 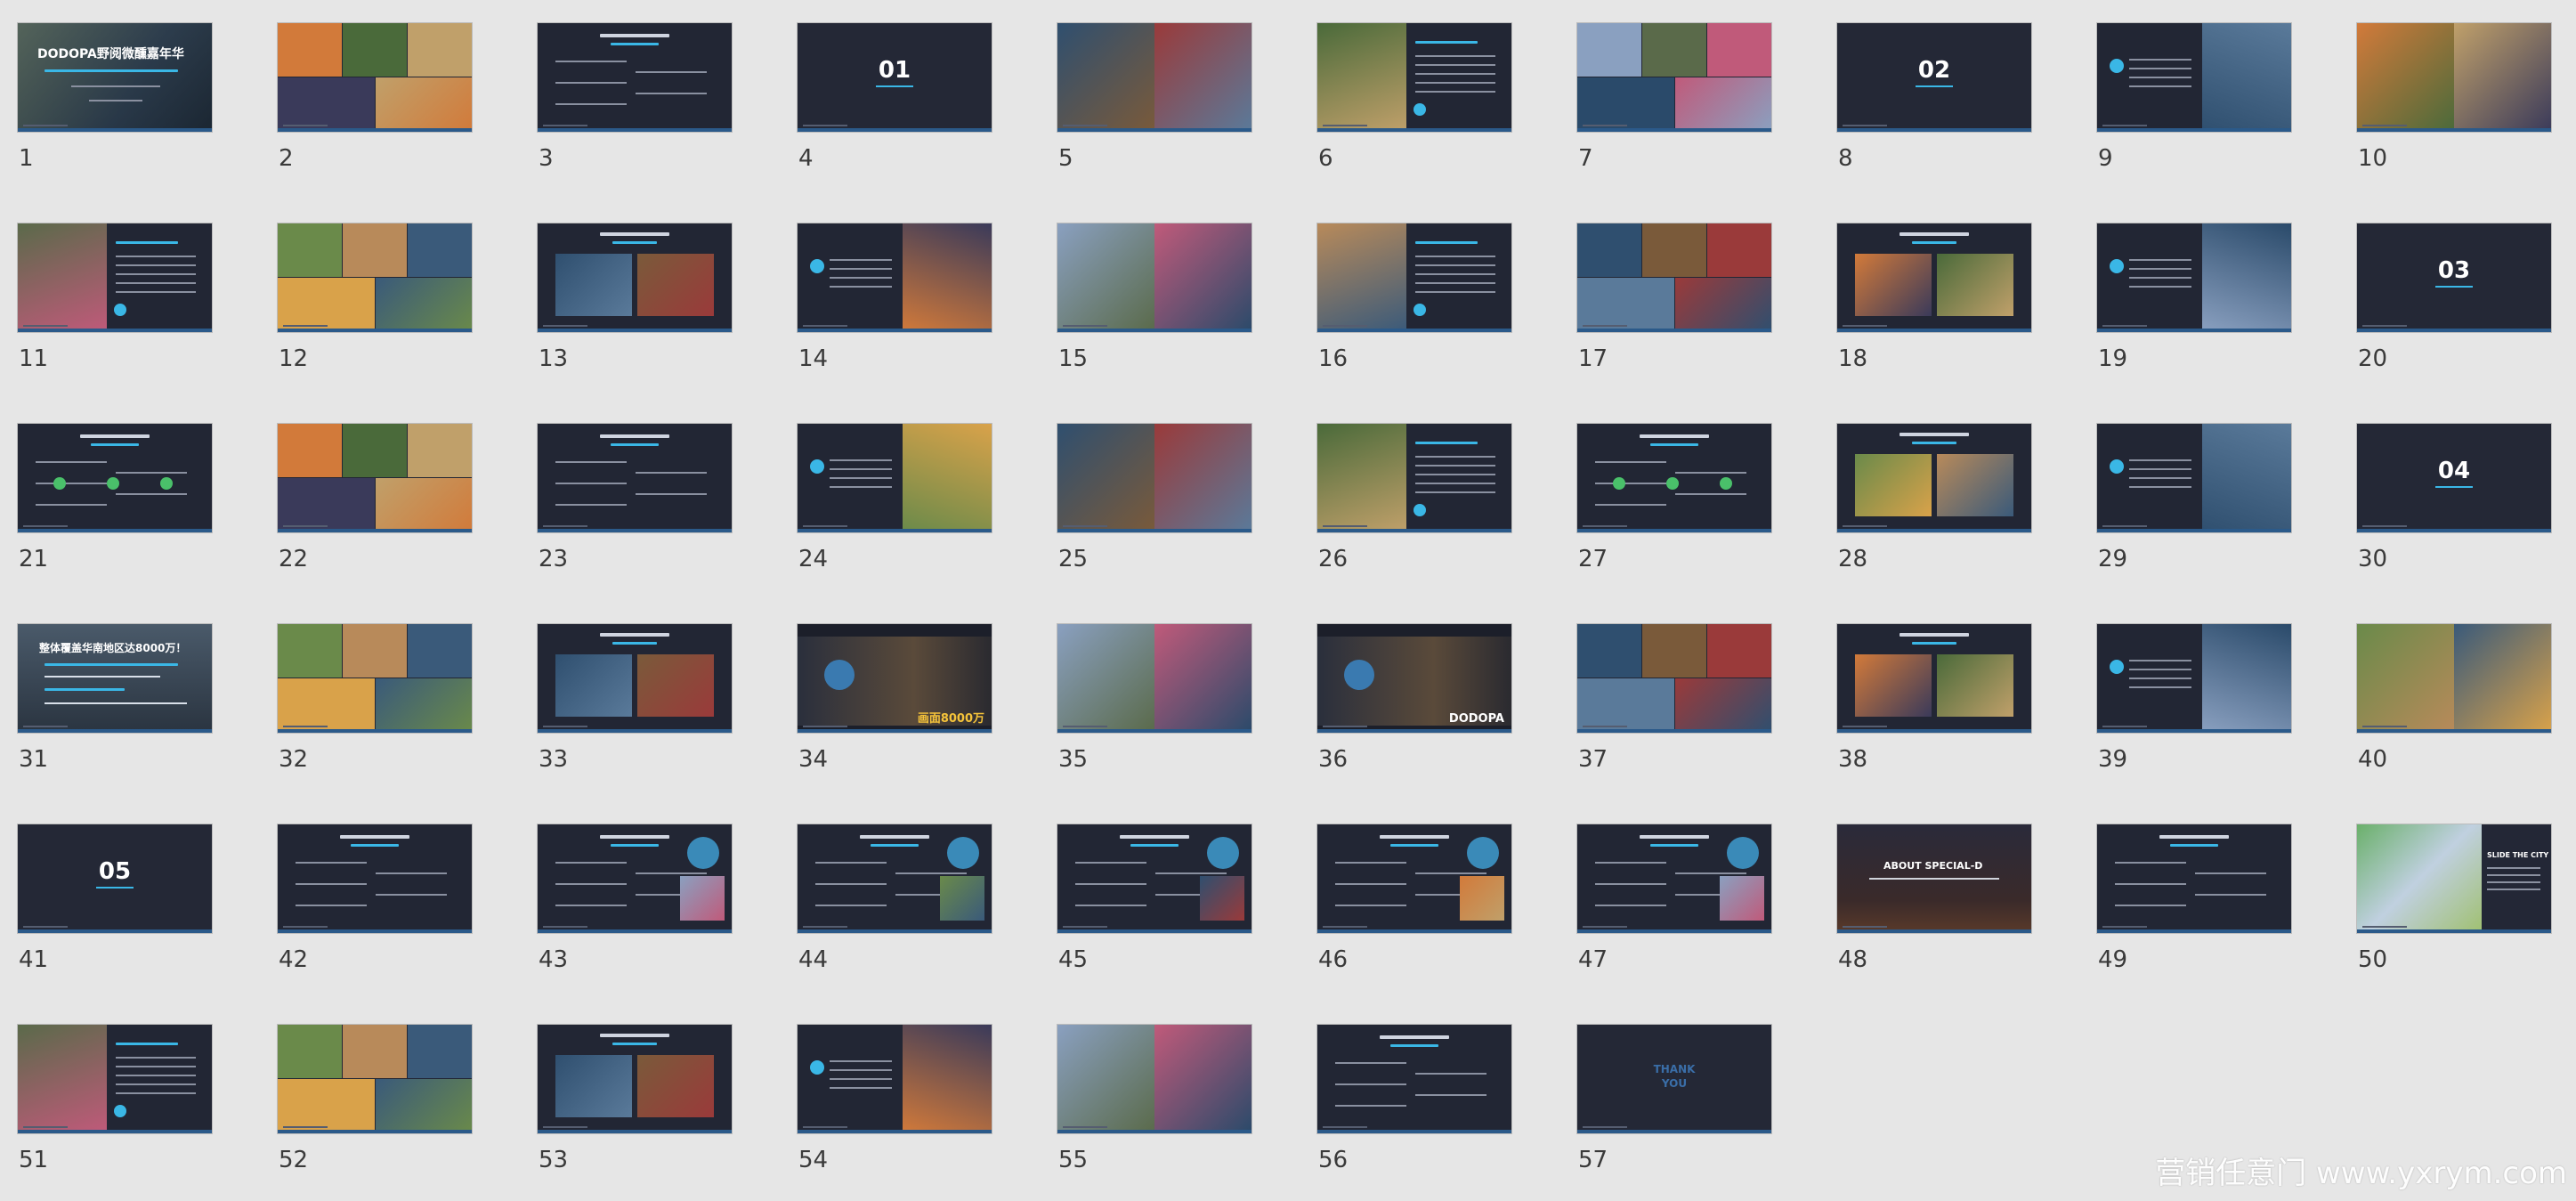 I want to click on slide-preview: 画面8000万, so click(x=895, y=678).